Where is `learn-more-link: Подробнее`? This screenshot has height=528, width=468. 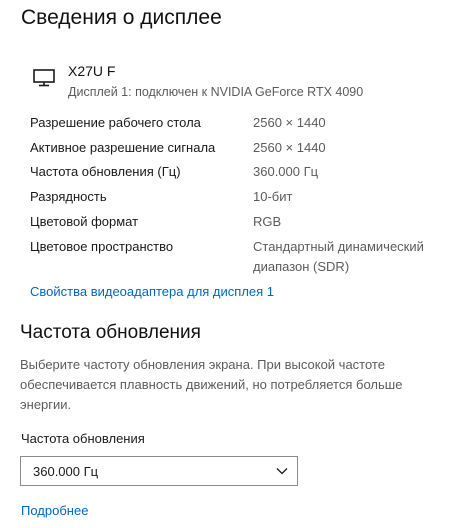 learn-more-link: Подробнее is located at coordinates (54, 510).